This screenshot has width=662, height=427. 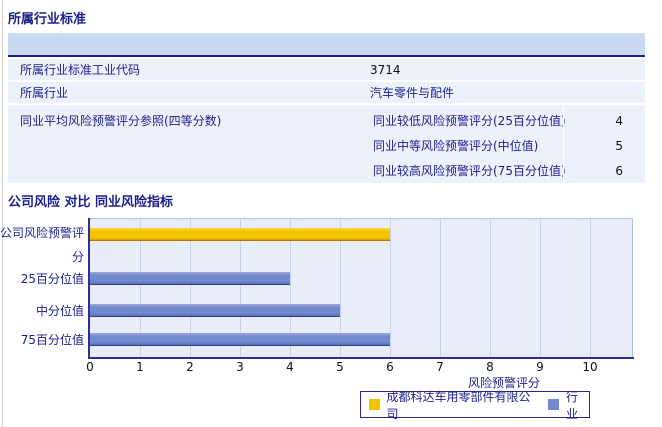 I want to click on chart-x-axis, so click(x=361, y=358).